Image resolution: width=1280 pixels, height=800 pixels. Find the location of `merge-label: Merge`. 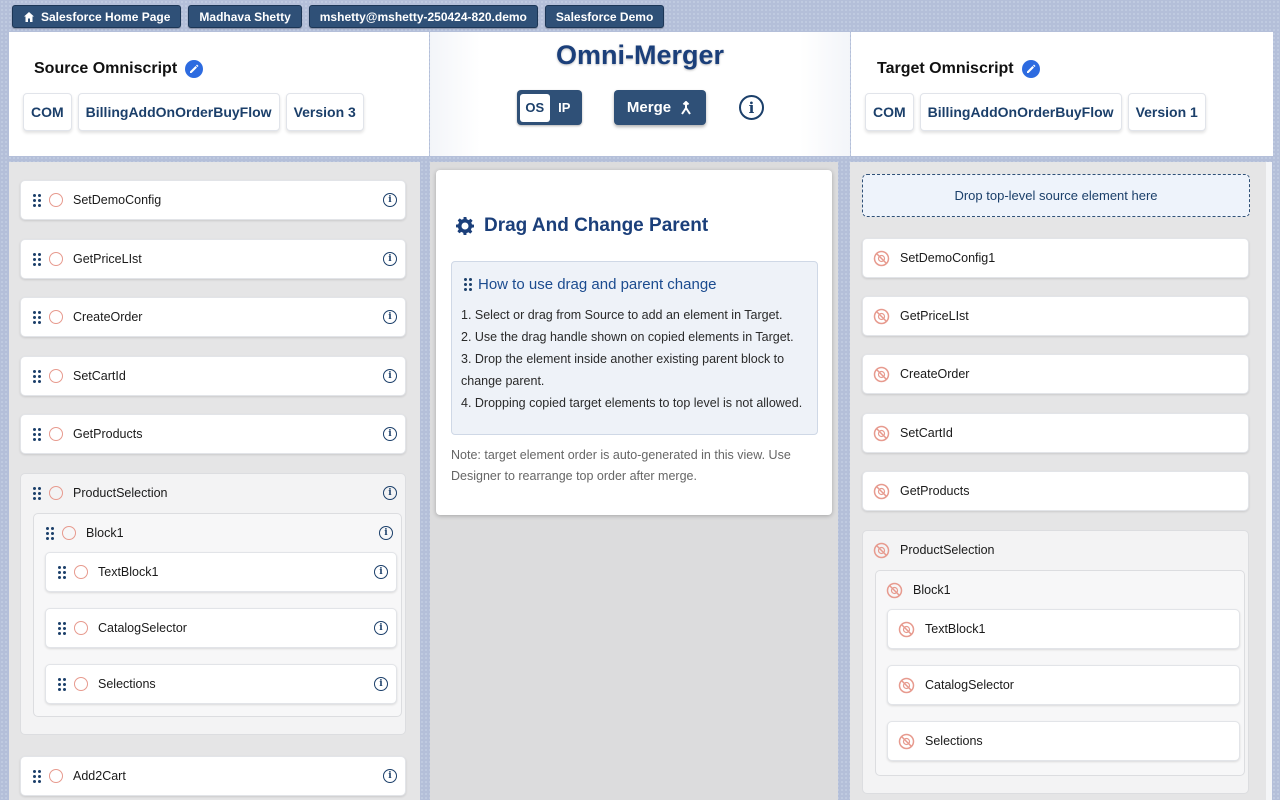

merge-label: Merge is located at coordinates (649, 107).